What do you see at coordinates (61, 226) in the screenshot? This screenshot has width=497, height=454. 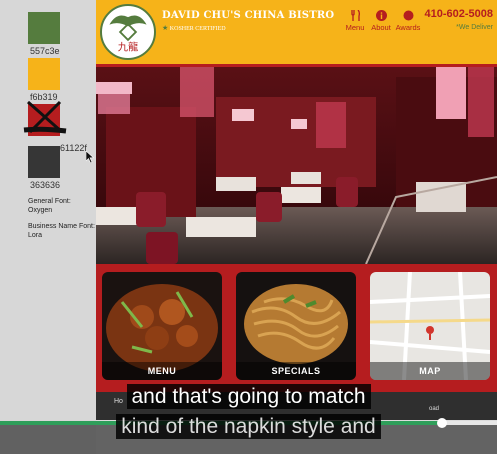 I see `business-font-label: Business Name Font:` at bounding box center [61, 226].